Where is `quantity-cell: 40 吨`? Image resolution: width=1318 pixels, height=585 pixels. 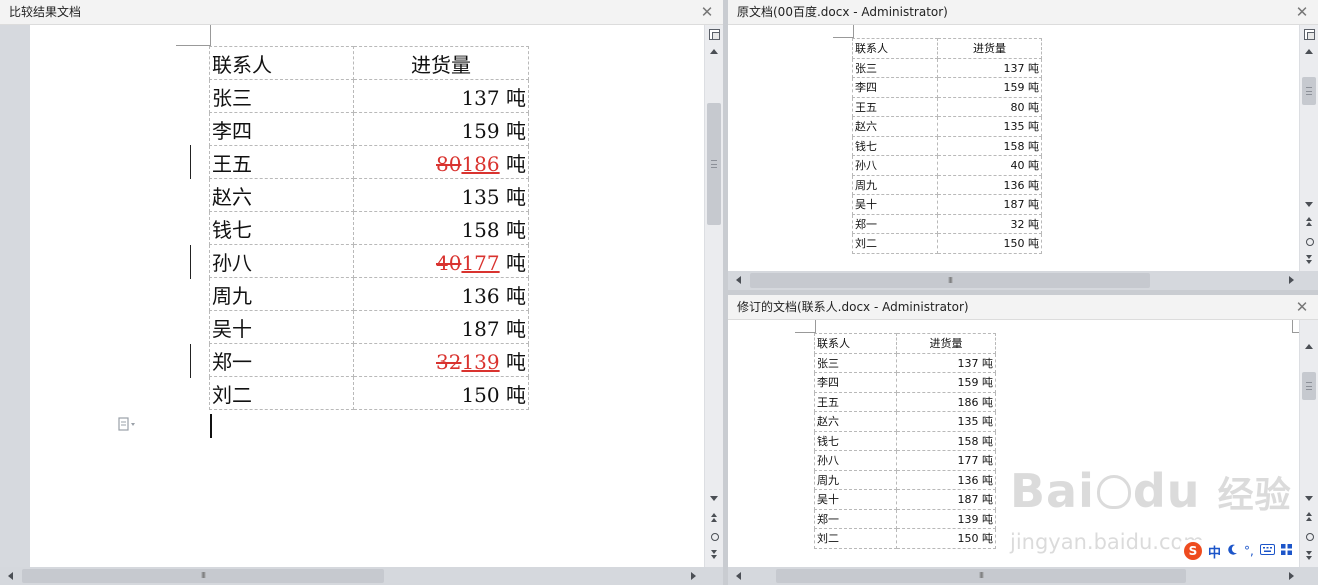 quantity-cell: 40 吨 is located at coordinates (989, 165).